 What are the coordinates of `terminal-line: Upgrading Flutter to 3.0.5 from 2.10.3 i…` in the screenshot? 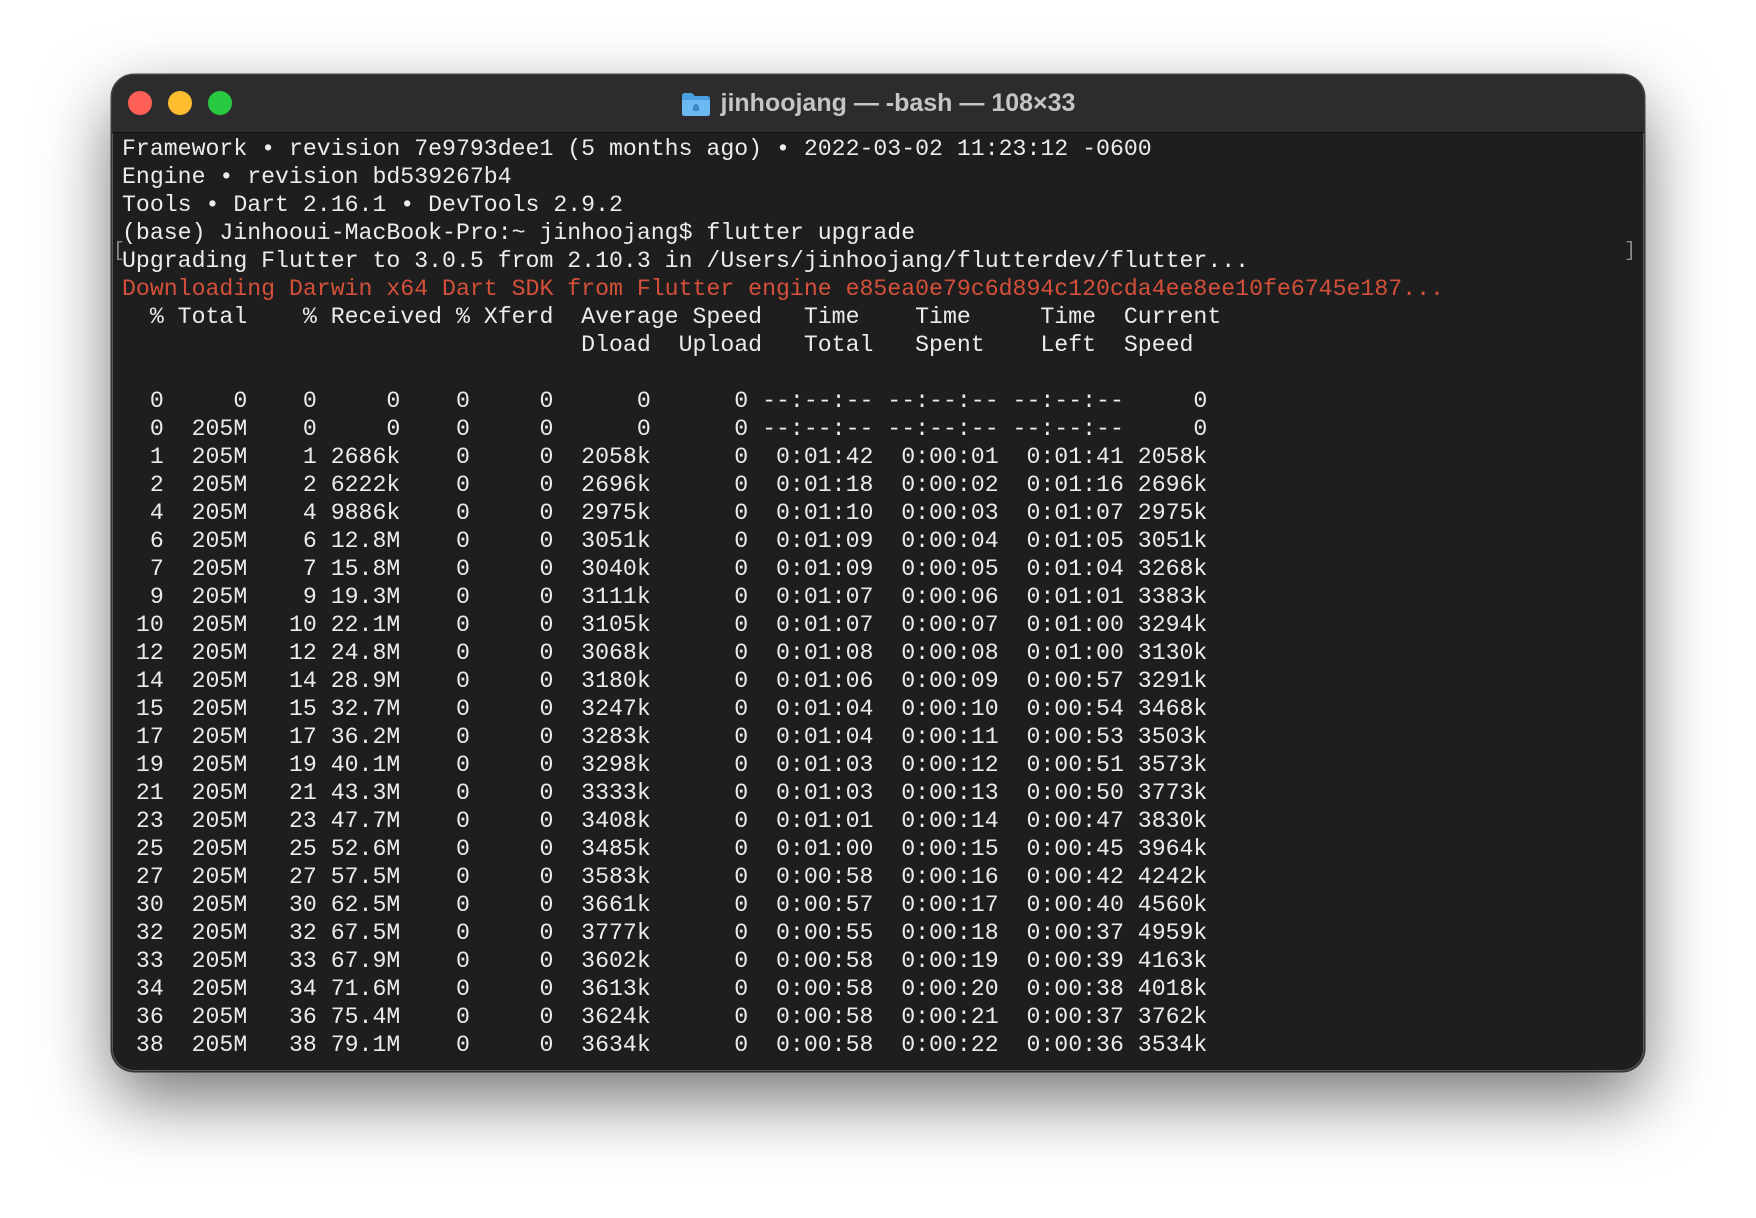 It's located at (686, 261).